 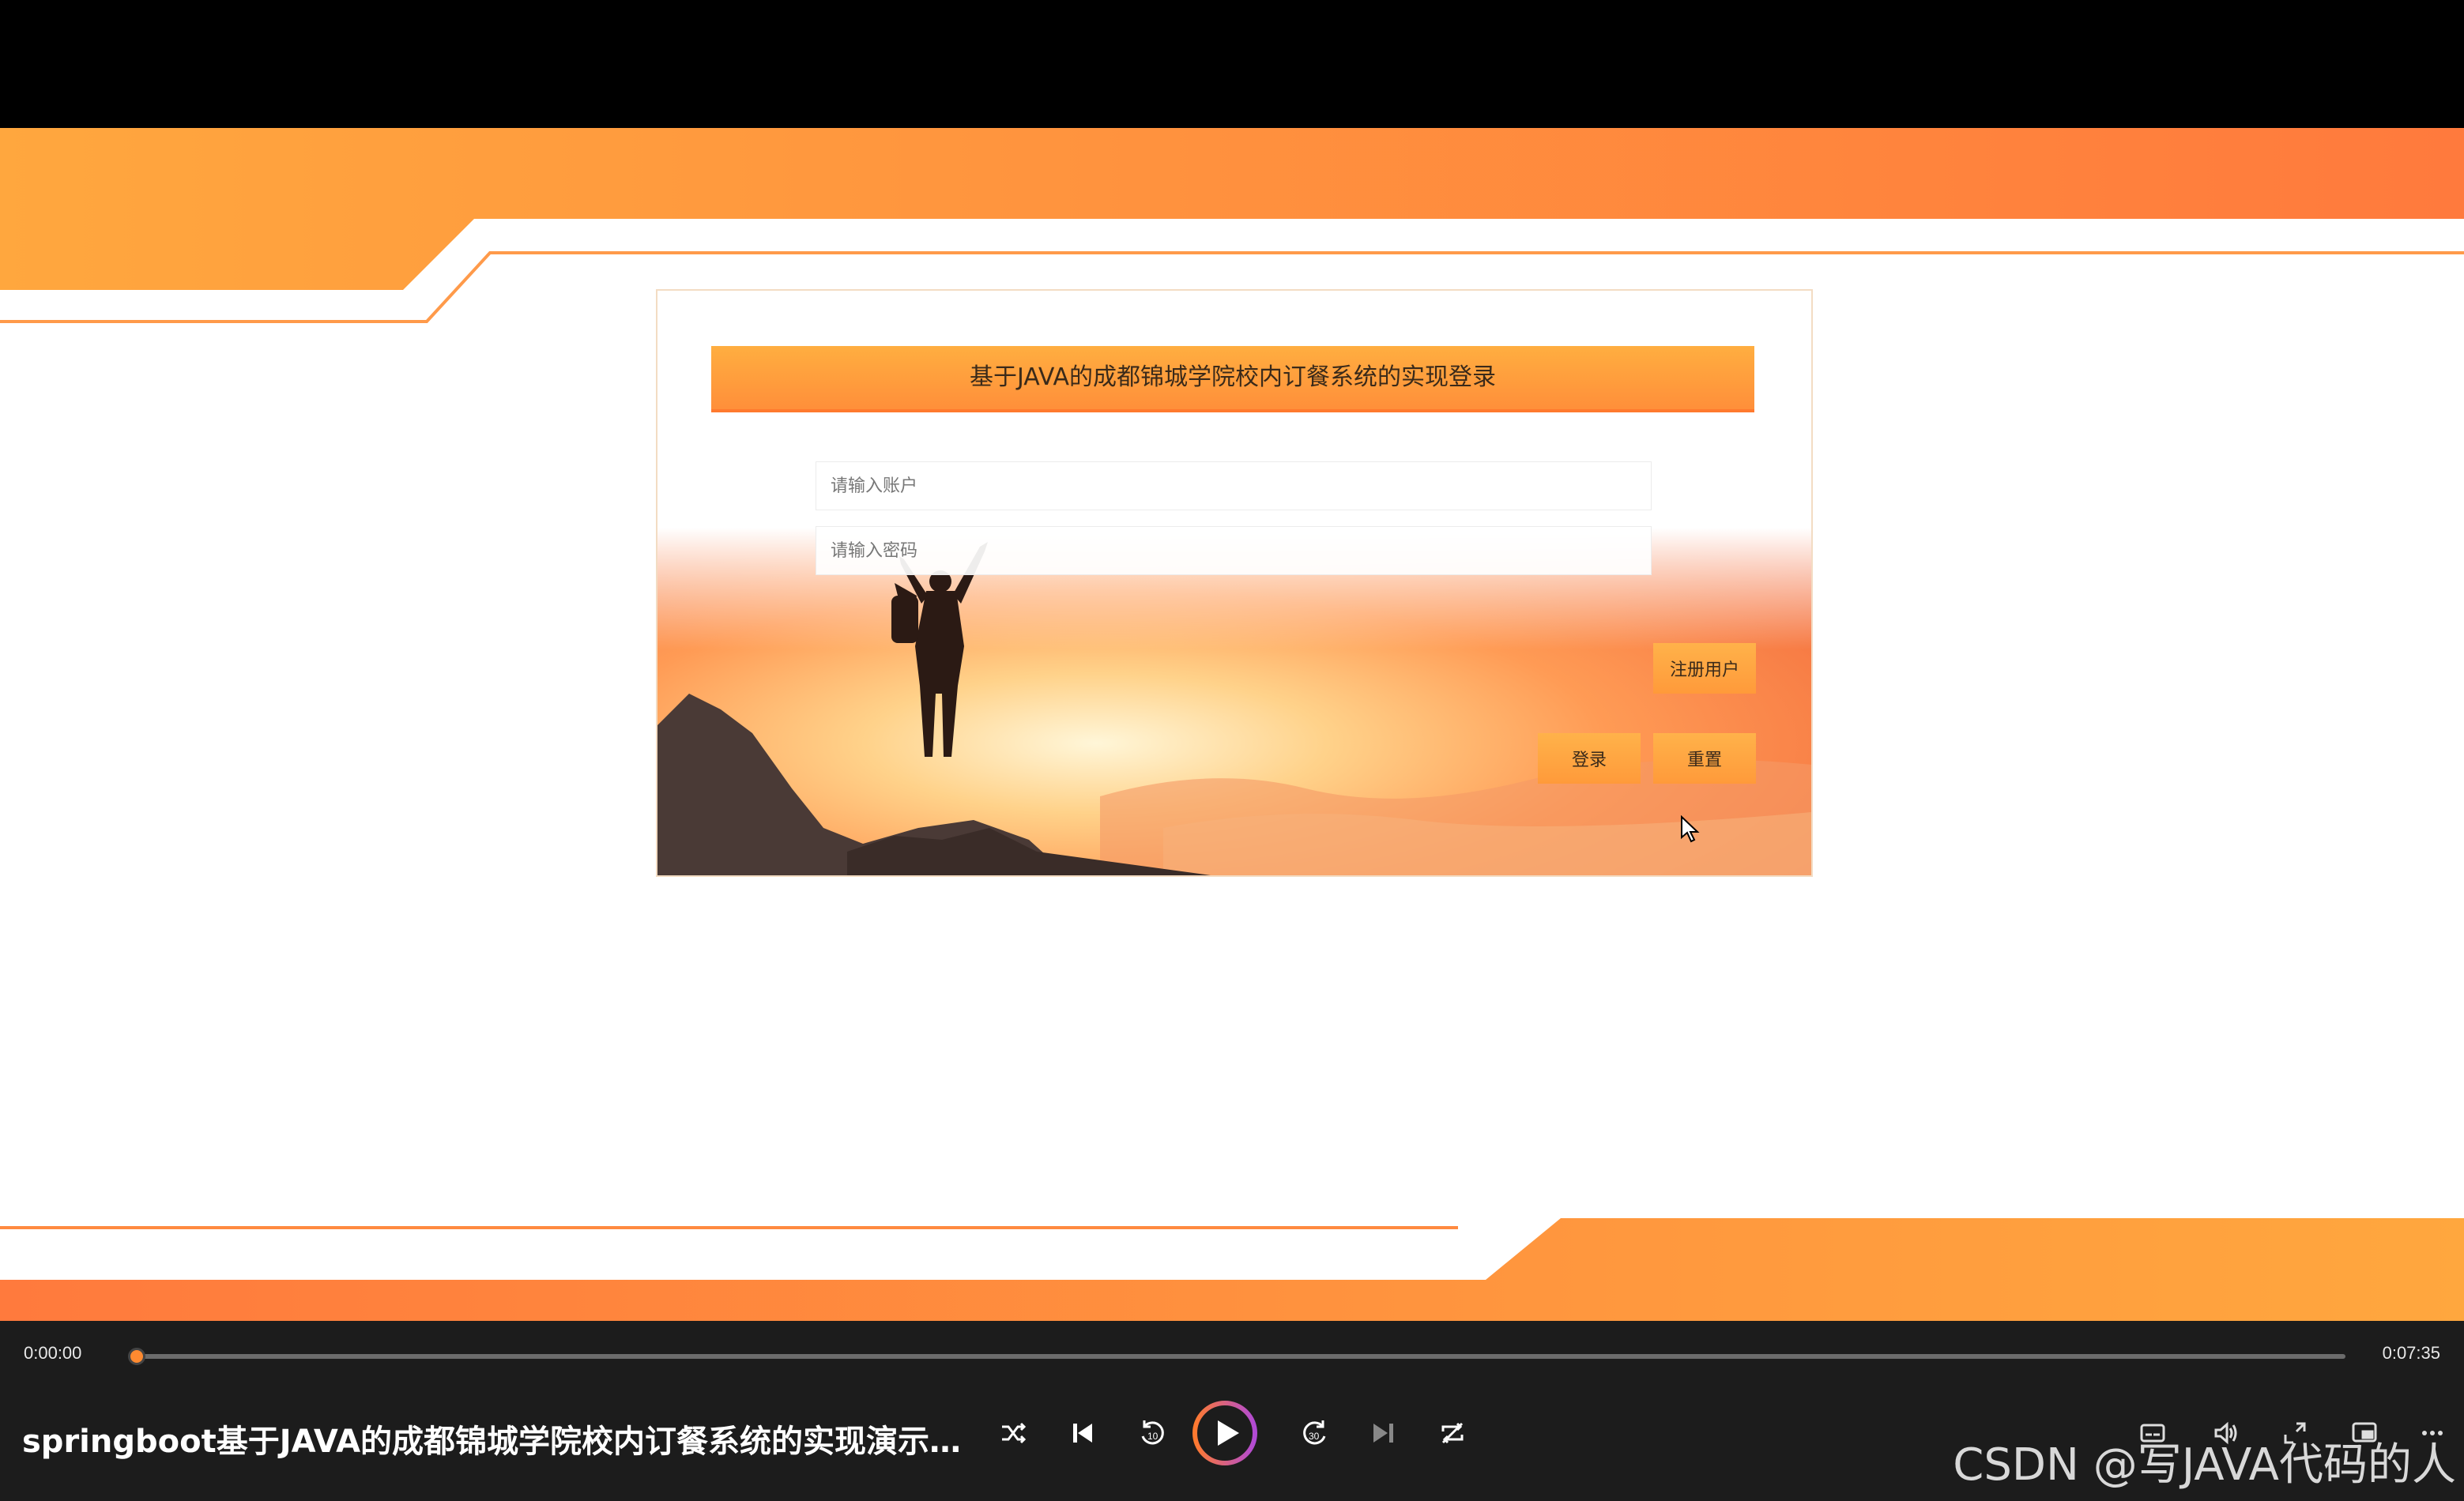 I want to click on duration-time: 0:07:35, so click(x=2411, y=1353).